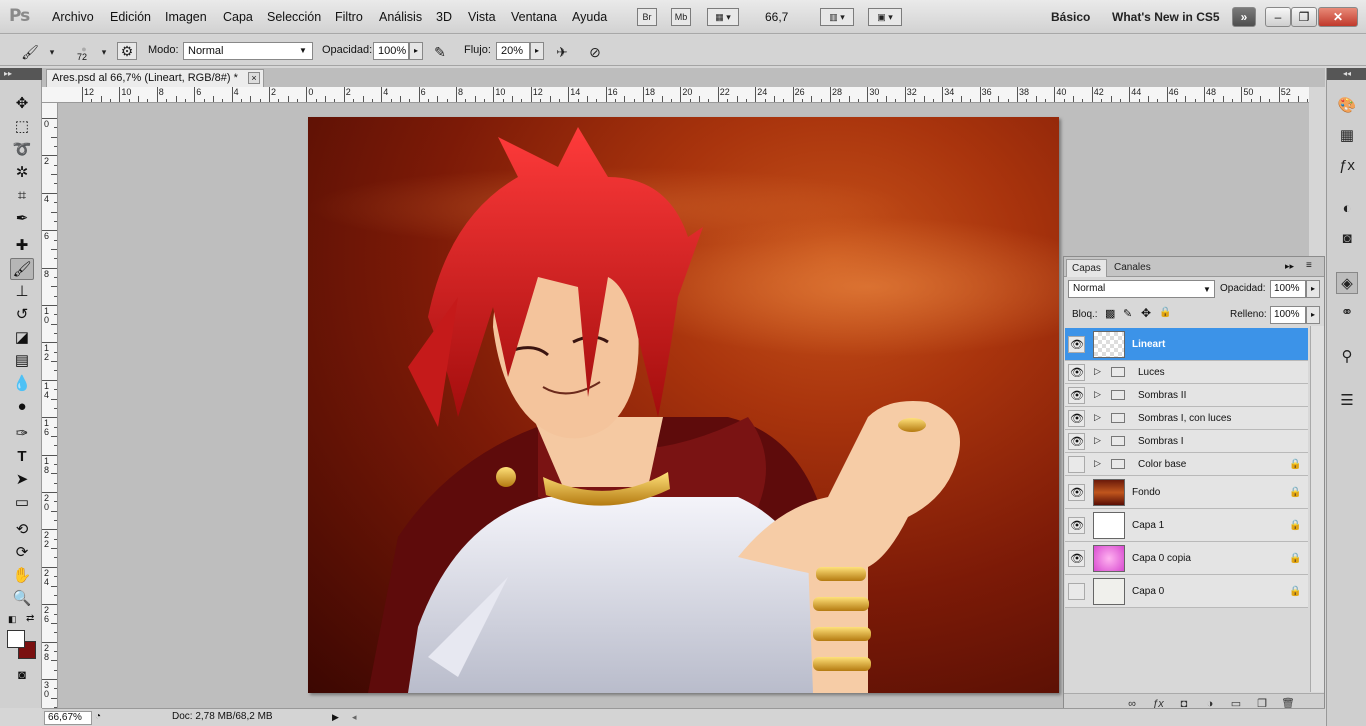 This screenshot has width=1366, height=726. What do you see at coordinates (104, 52) in the screenshot?
I see `brush-size-dropdown-icon: ▾` at bounding box center [104, 52].